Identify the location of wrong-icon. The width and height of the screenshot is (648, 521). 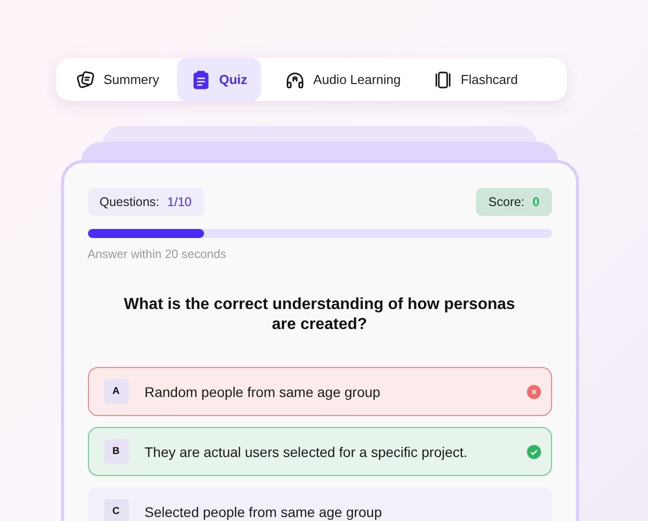
(533, 391).